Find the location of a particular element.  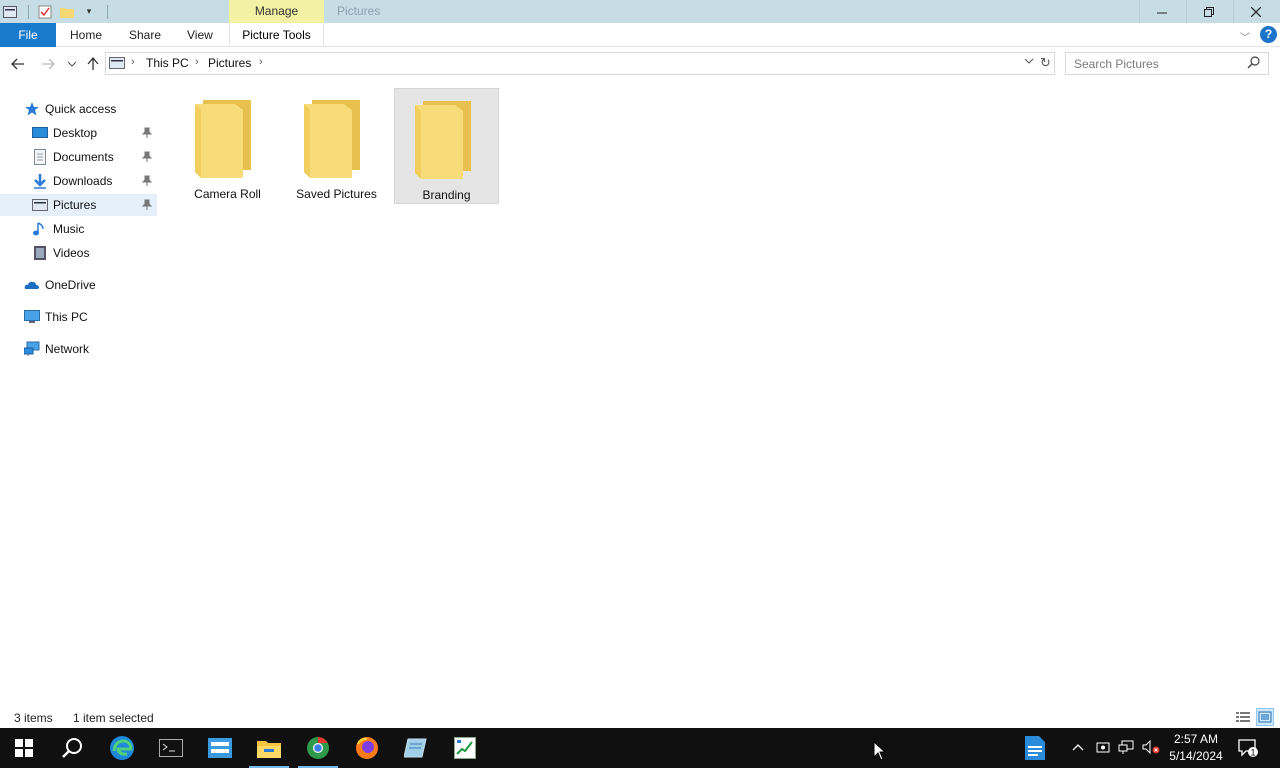

action-center-icon: 1 is located at coordinates (1248, 749).